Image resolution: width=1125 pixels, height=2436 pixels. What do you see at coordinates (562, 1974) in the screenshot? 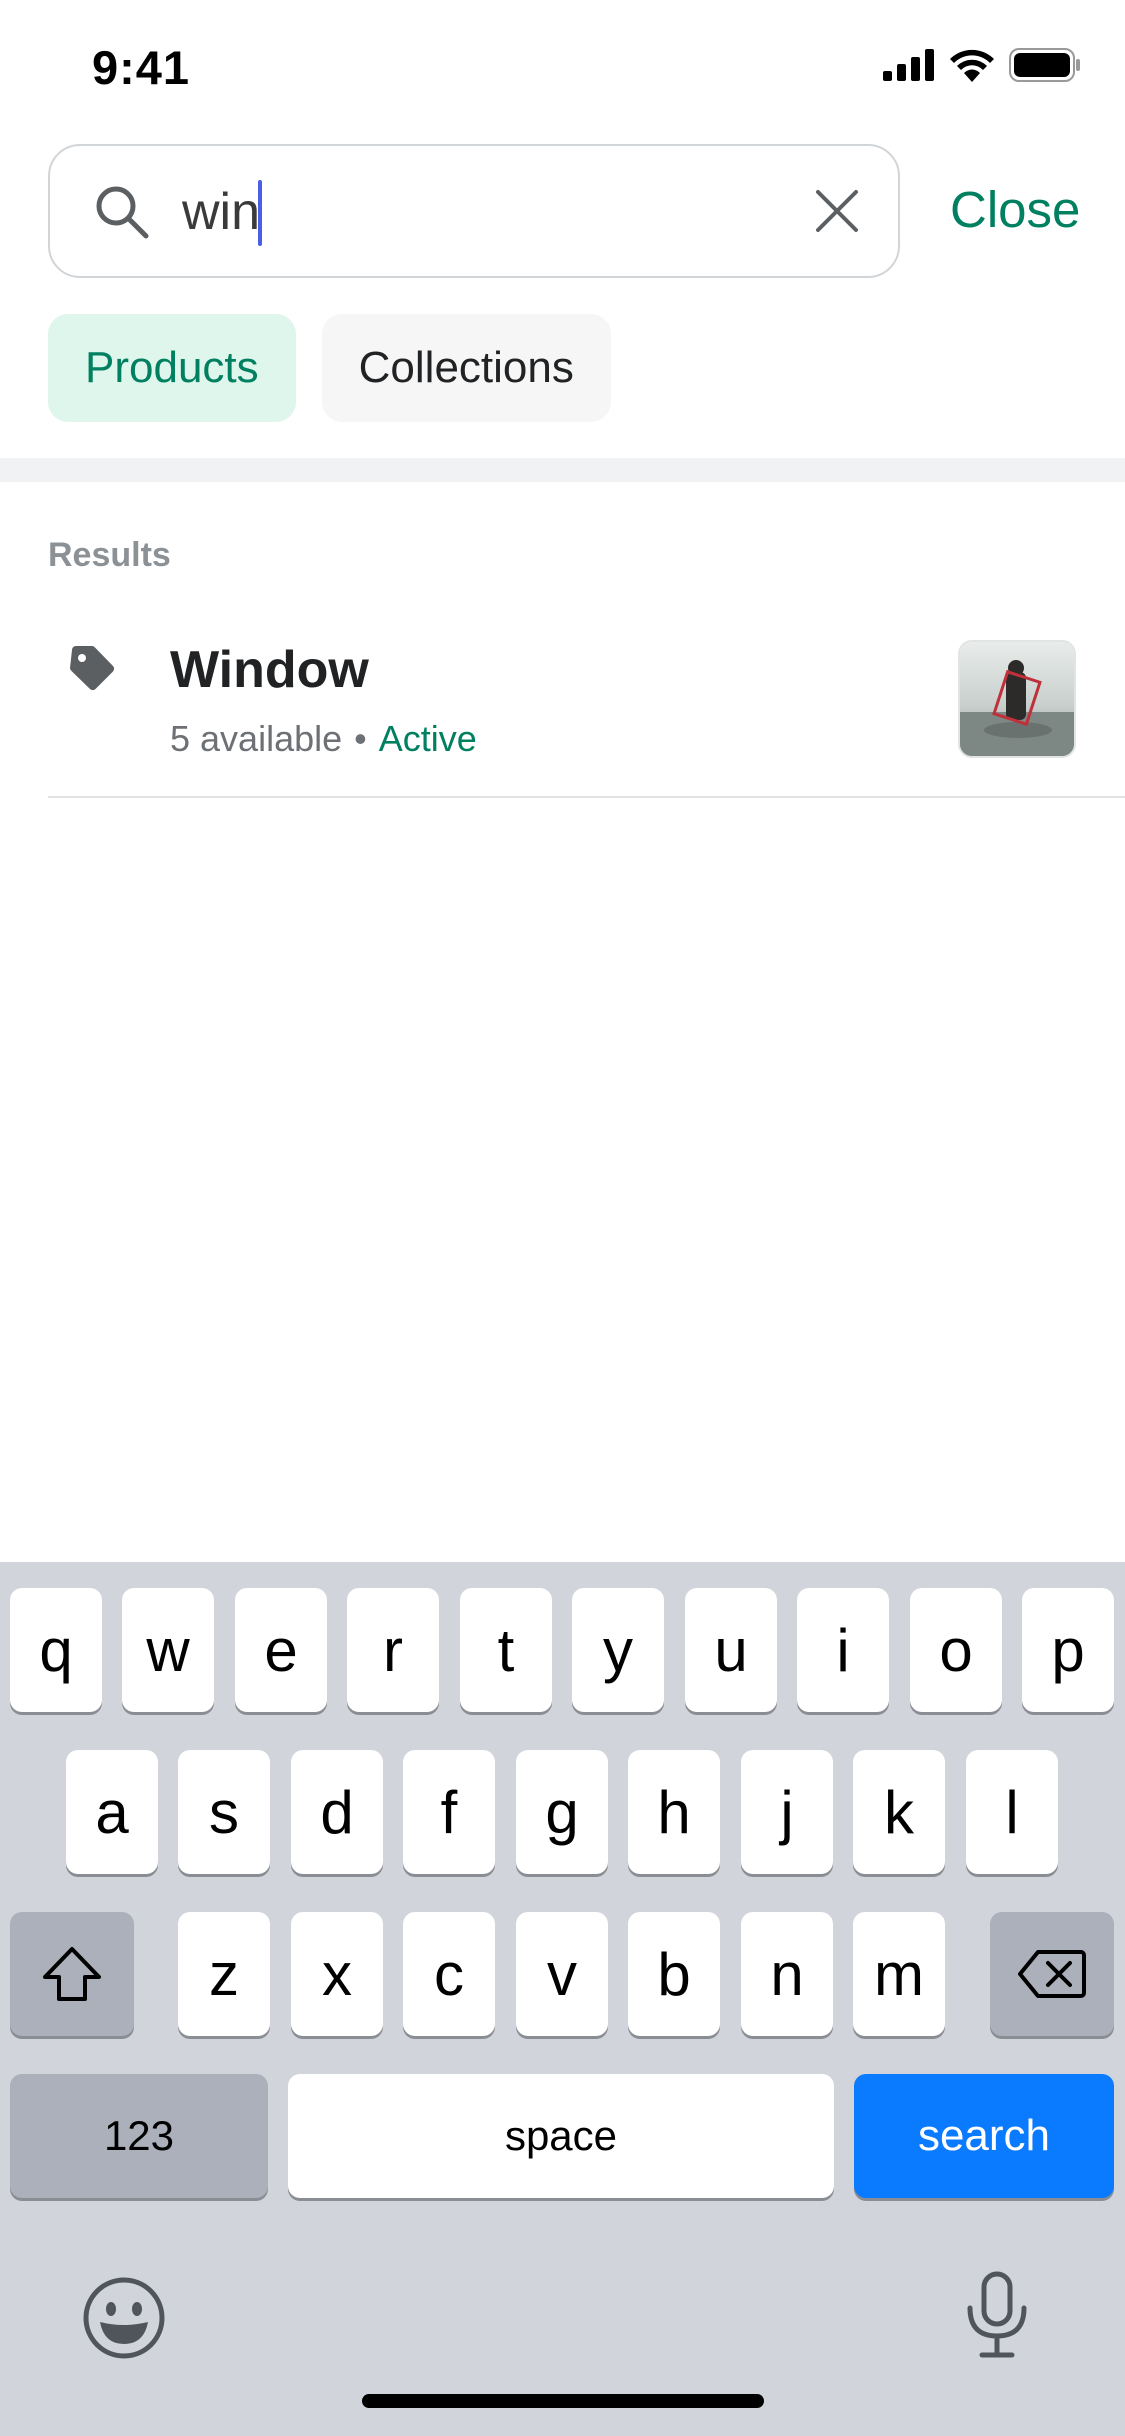
I see `key-v: v` at bounding box center [562, 1974].